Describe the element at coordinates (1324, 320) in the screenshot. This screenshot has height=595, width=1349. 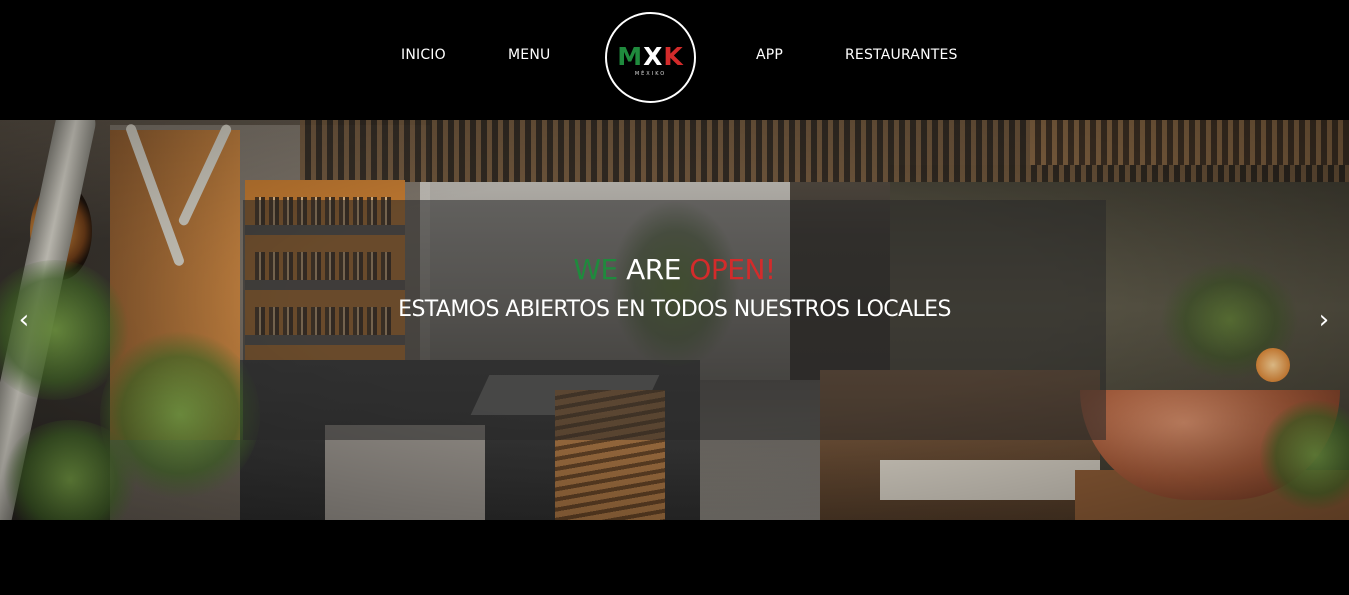
I see `slider-next-arrow-icon: ›` at that location.